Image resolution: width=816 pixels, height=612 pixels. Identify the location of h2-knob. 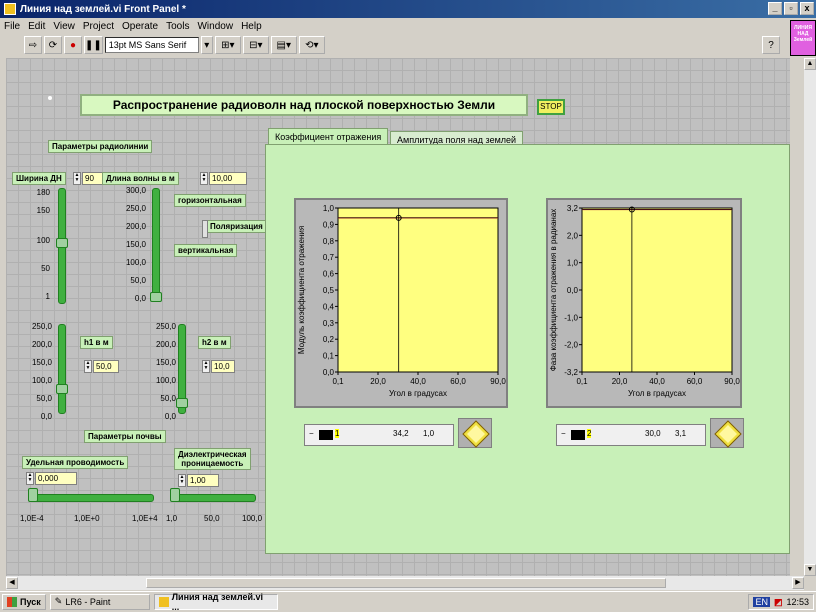
(182, 403).